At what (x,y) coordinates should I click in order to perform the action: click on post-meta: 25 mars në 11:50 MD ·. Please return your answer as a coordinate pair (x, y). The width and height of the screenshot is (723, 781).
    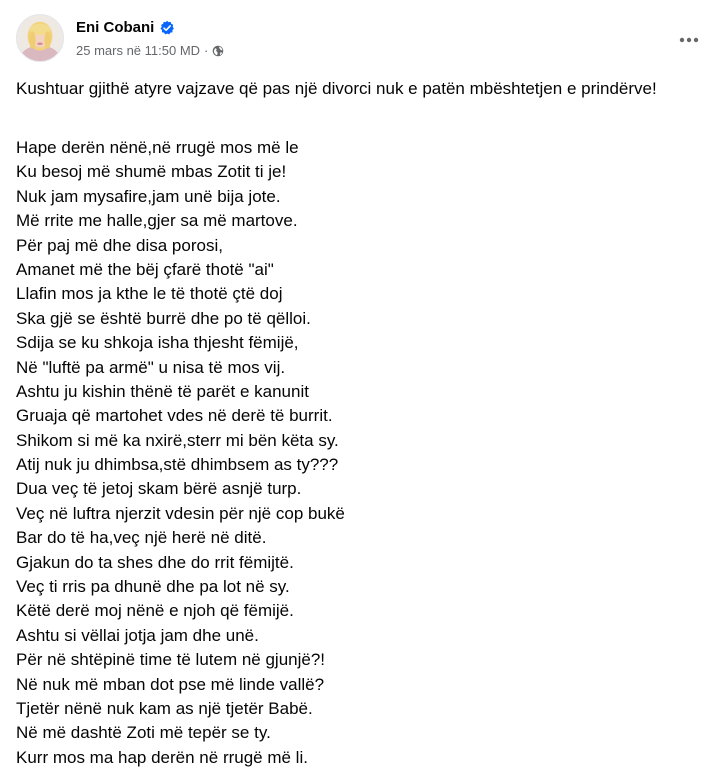
    Looking at the image, I should click on (150, 51).